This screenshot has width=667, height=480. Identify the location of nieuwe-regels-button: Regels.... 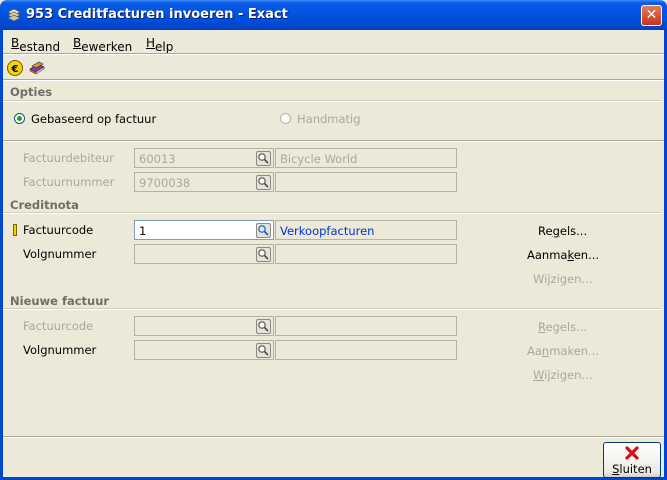
(562, 327).